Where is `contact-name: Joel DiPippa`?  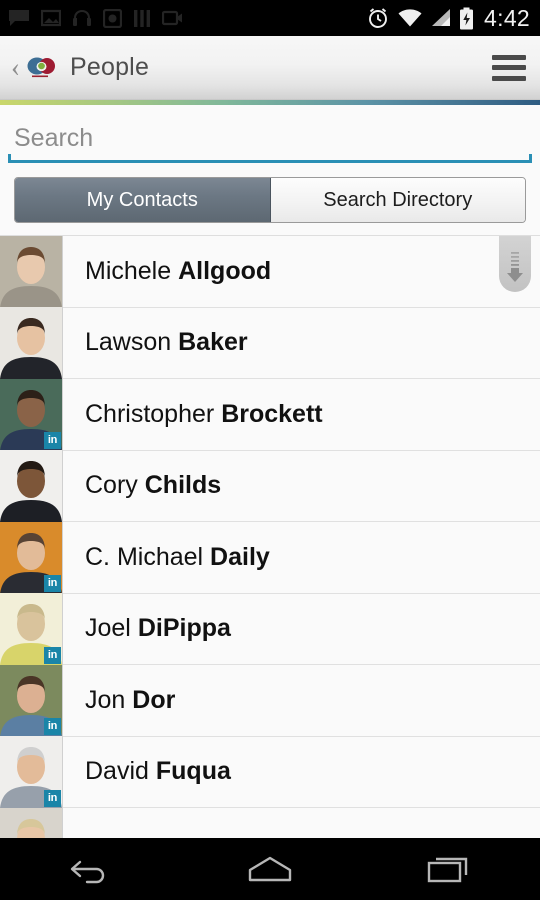 contact-name: Joel DiPippa is located at coordinates (147, 628).